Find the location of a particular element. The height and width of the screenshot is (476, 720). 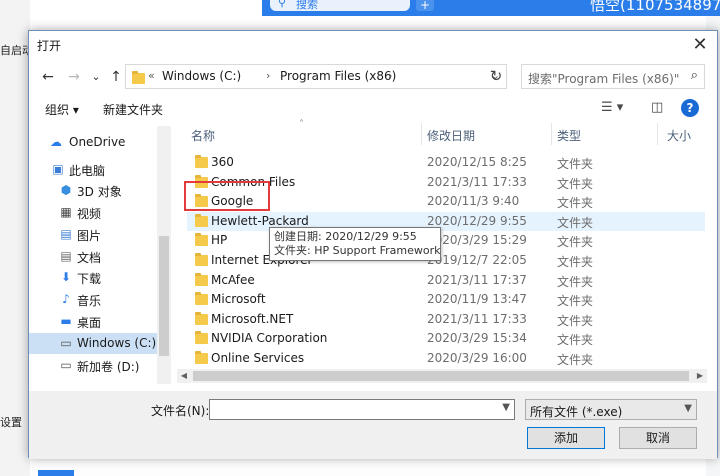

search-icon: ⚲ is located at coordinates (282, 4).